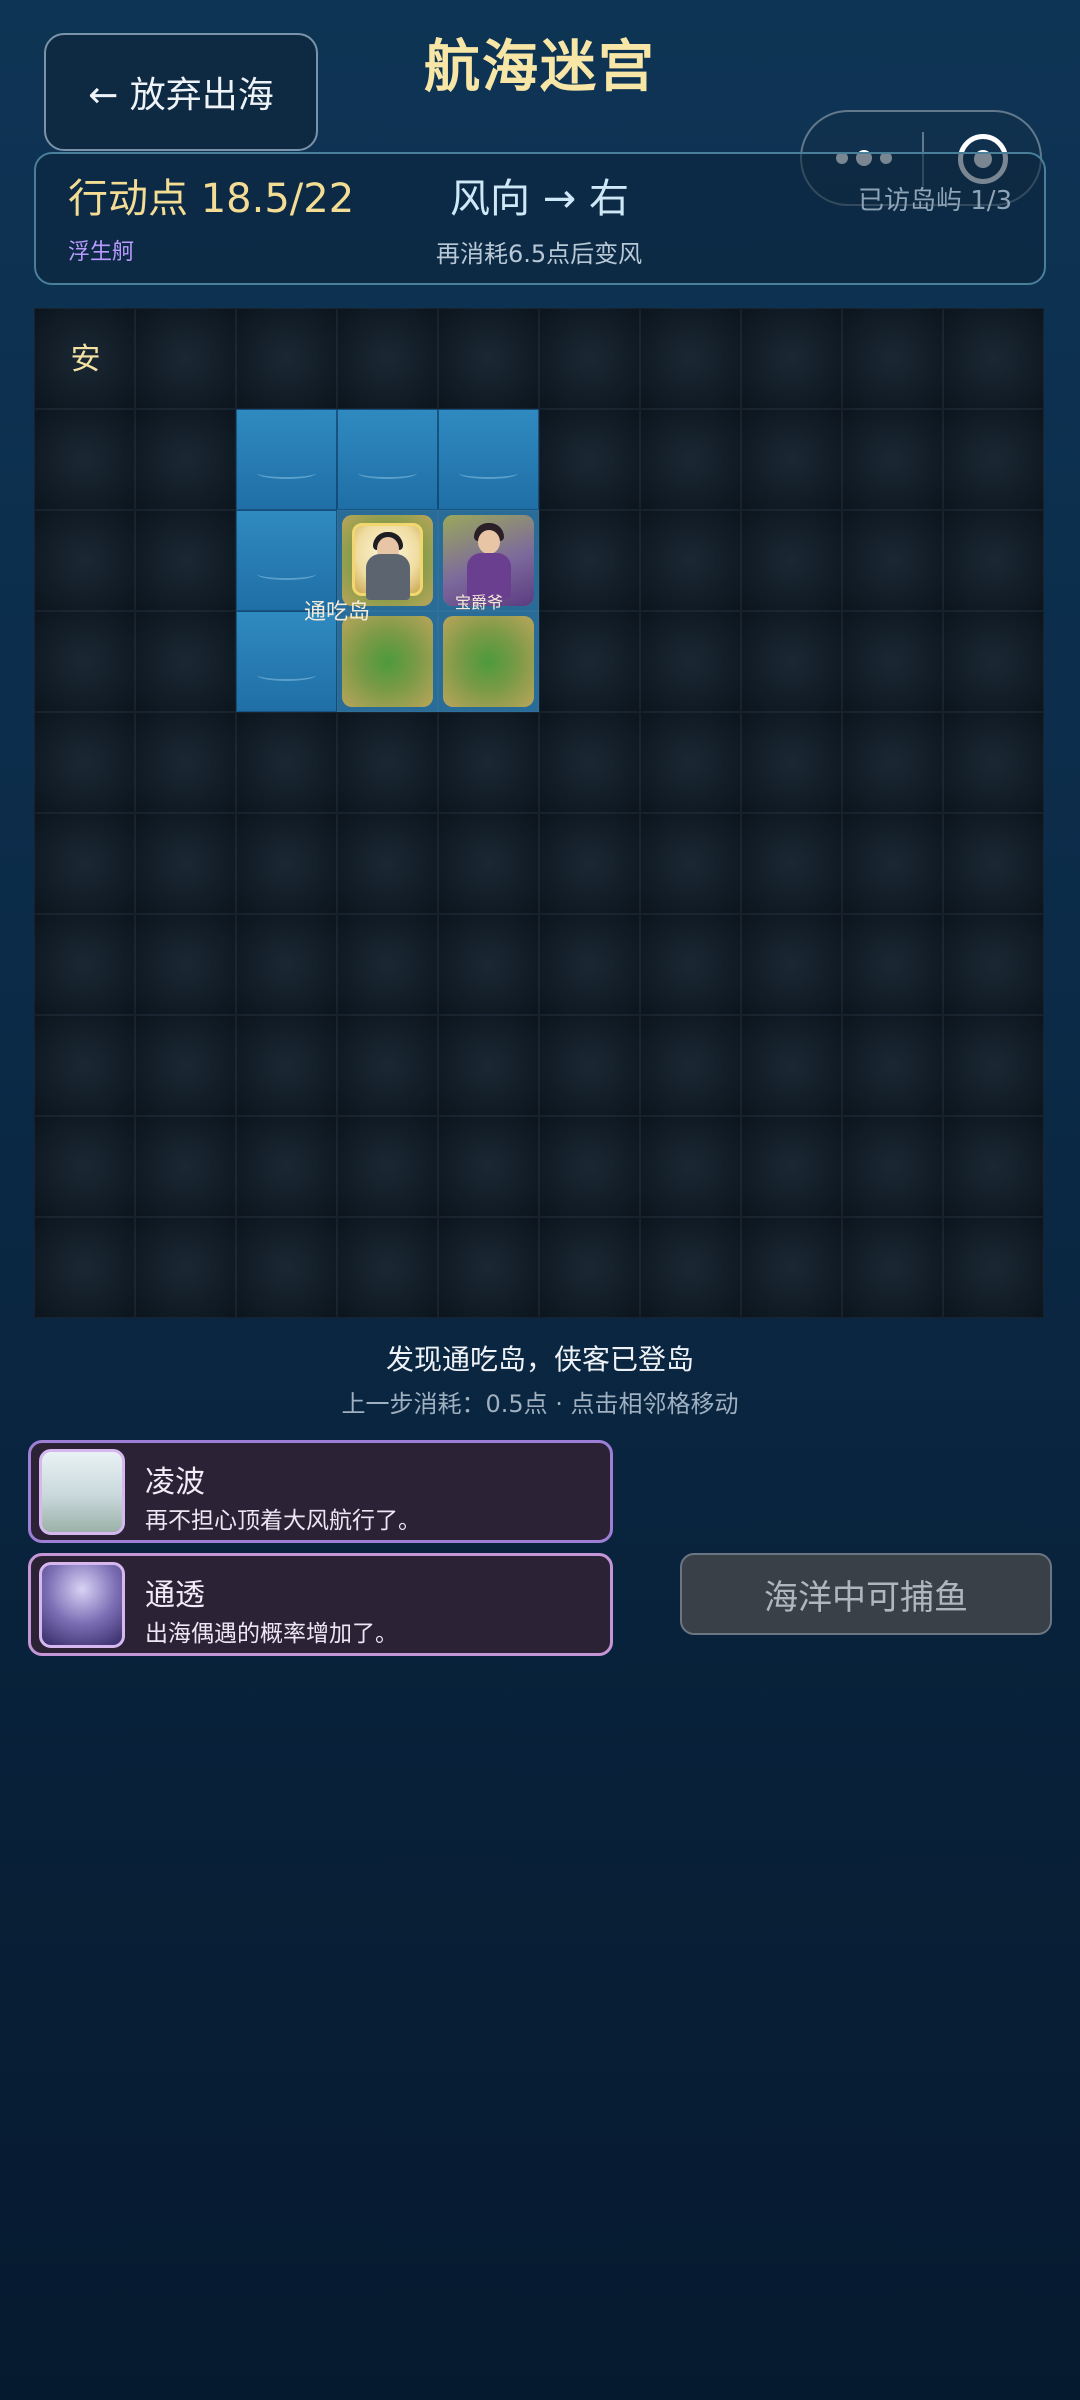  What do you see at coordinates (84, 358) in the screenshot?
I see `safe-cell: 安` at bounding box center [84, 358].